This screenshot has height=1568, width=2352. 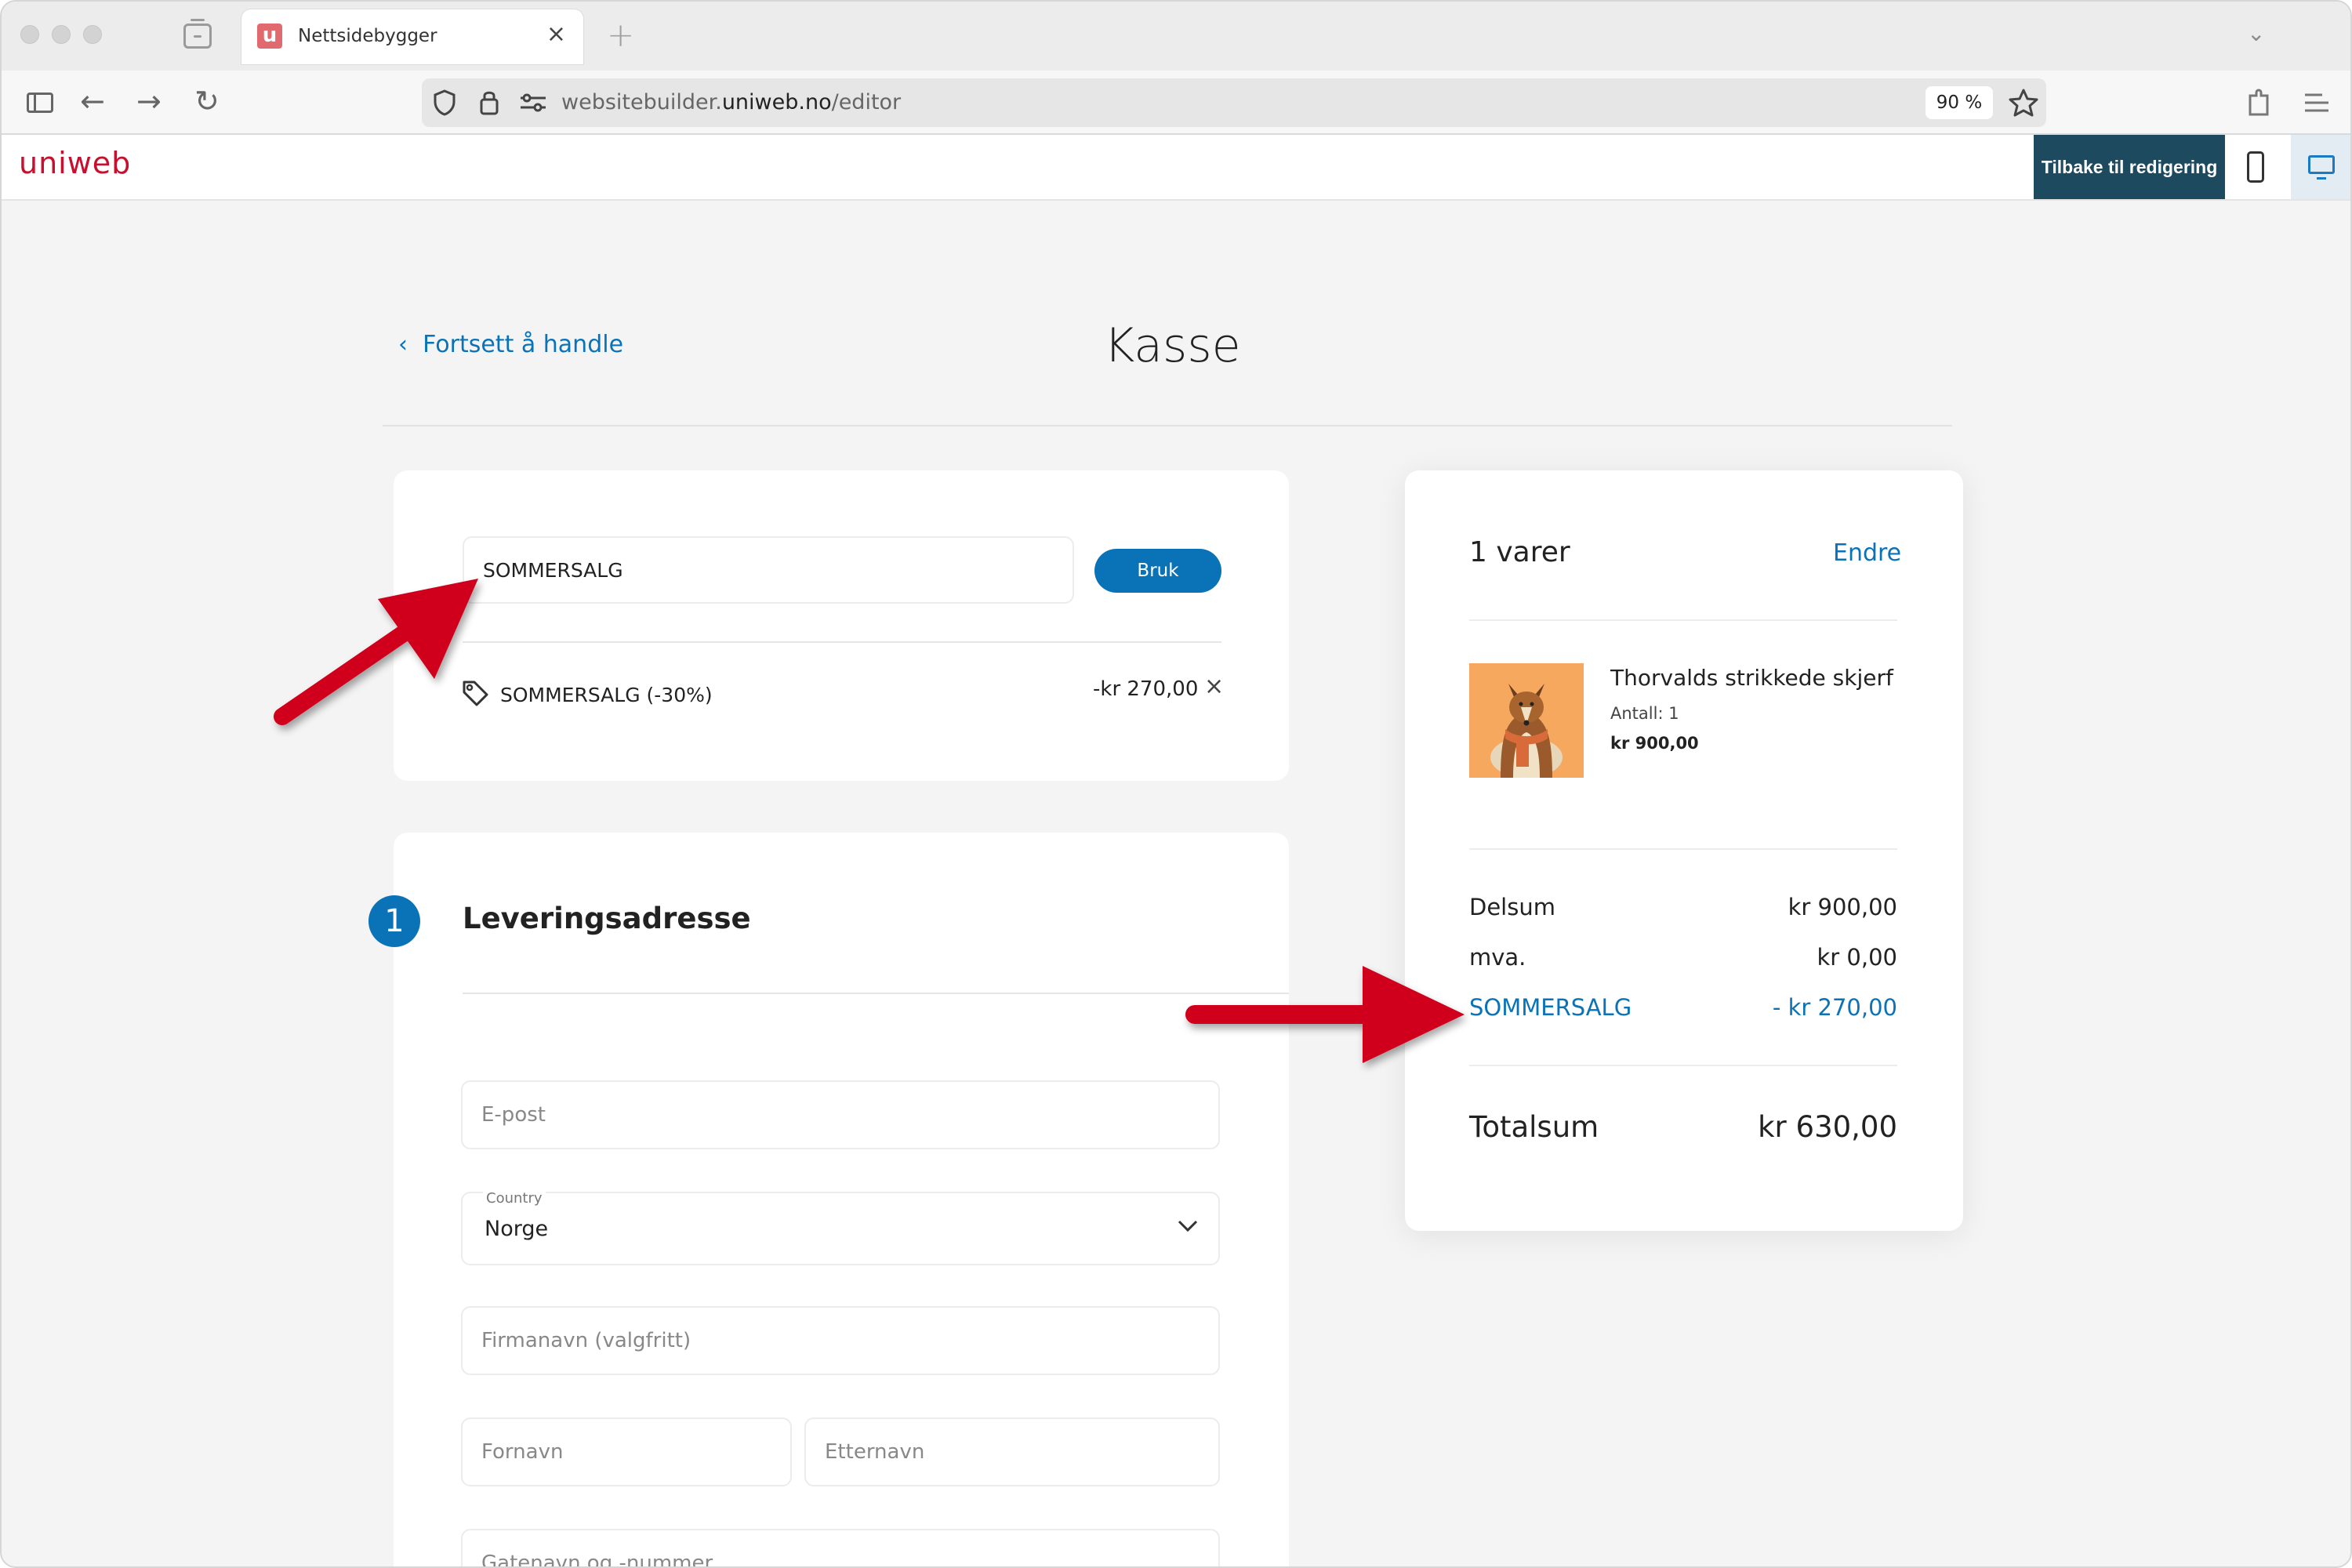 What do you see at coordinates (1654, 743) in the screenshot?
I see `product-price: kr 900,00` at bounding box center [1654, 743].